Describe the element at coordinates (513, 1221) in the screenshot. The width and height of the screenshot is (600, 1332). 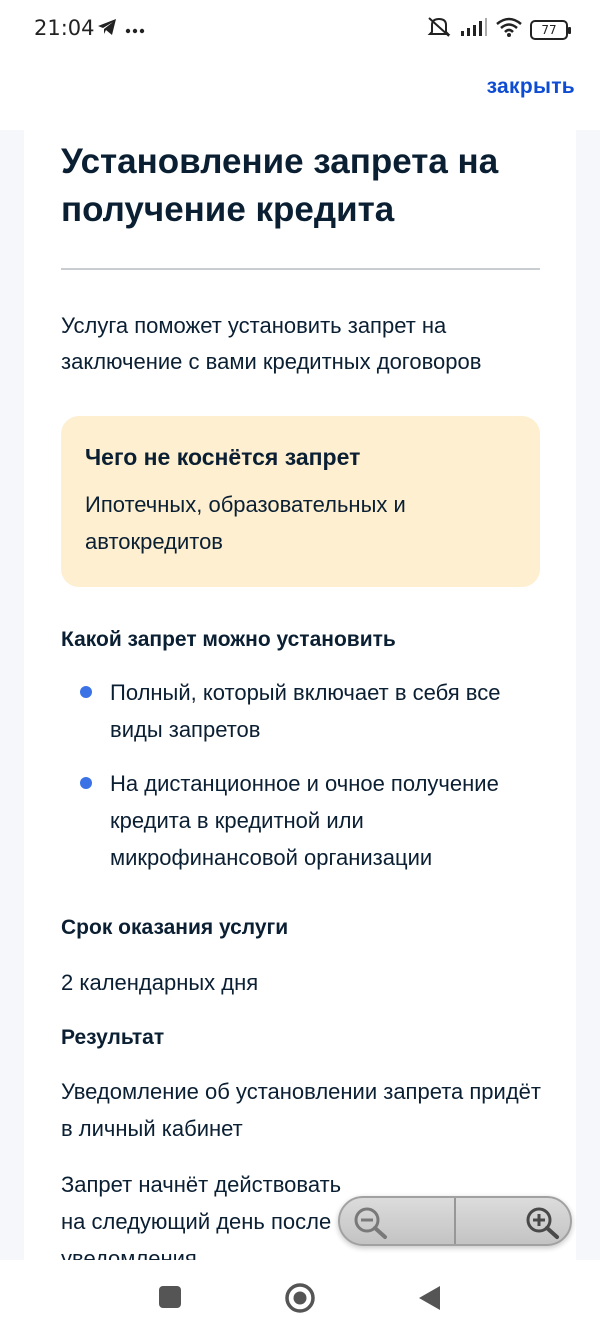
I see `zoom-in-button` at that location.